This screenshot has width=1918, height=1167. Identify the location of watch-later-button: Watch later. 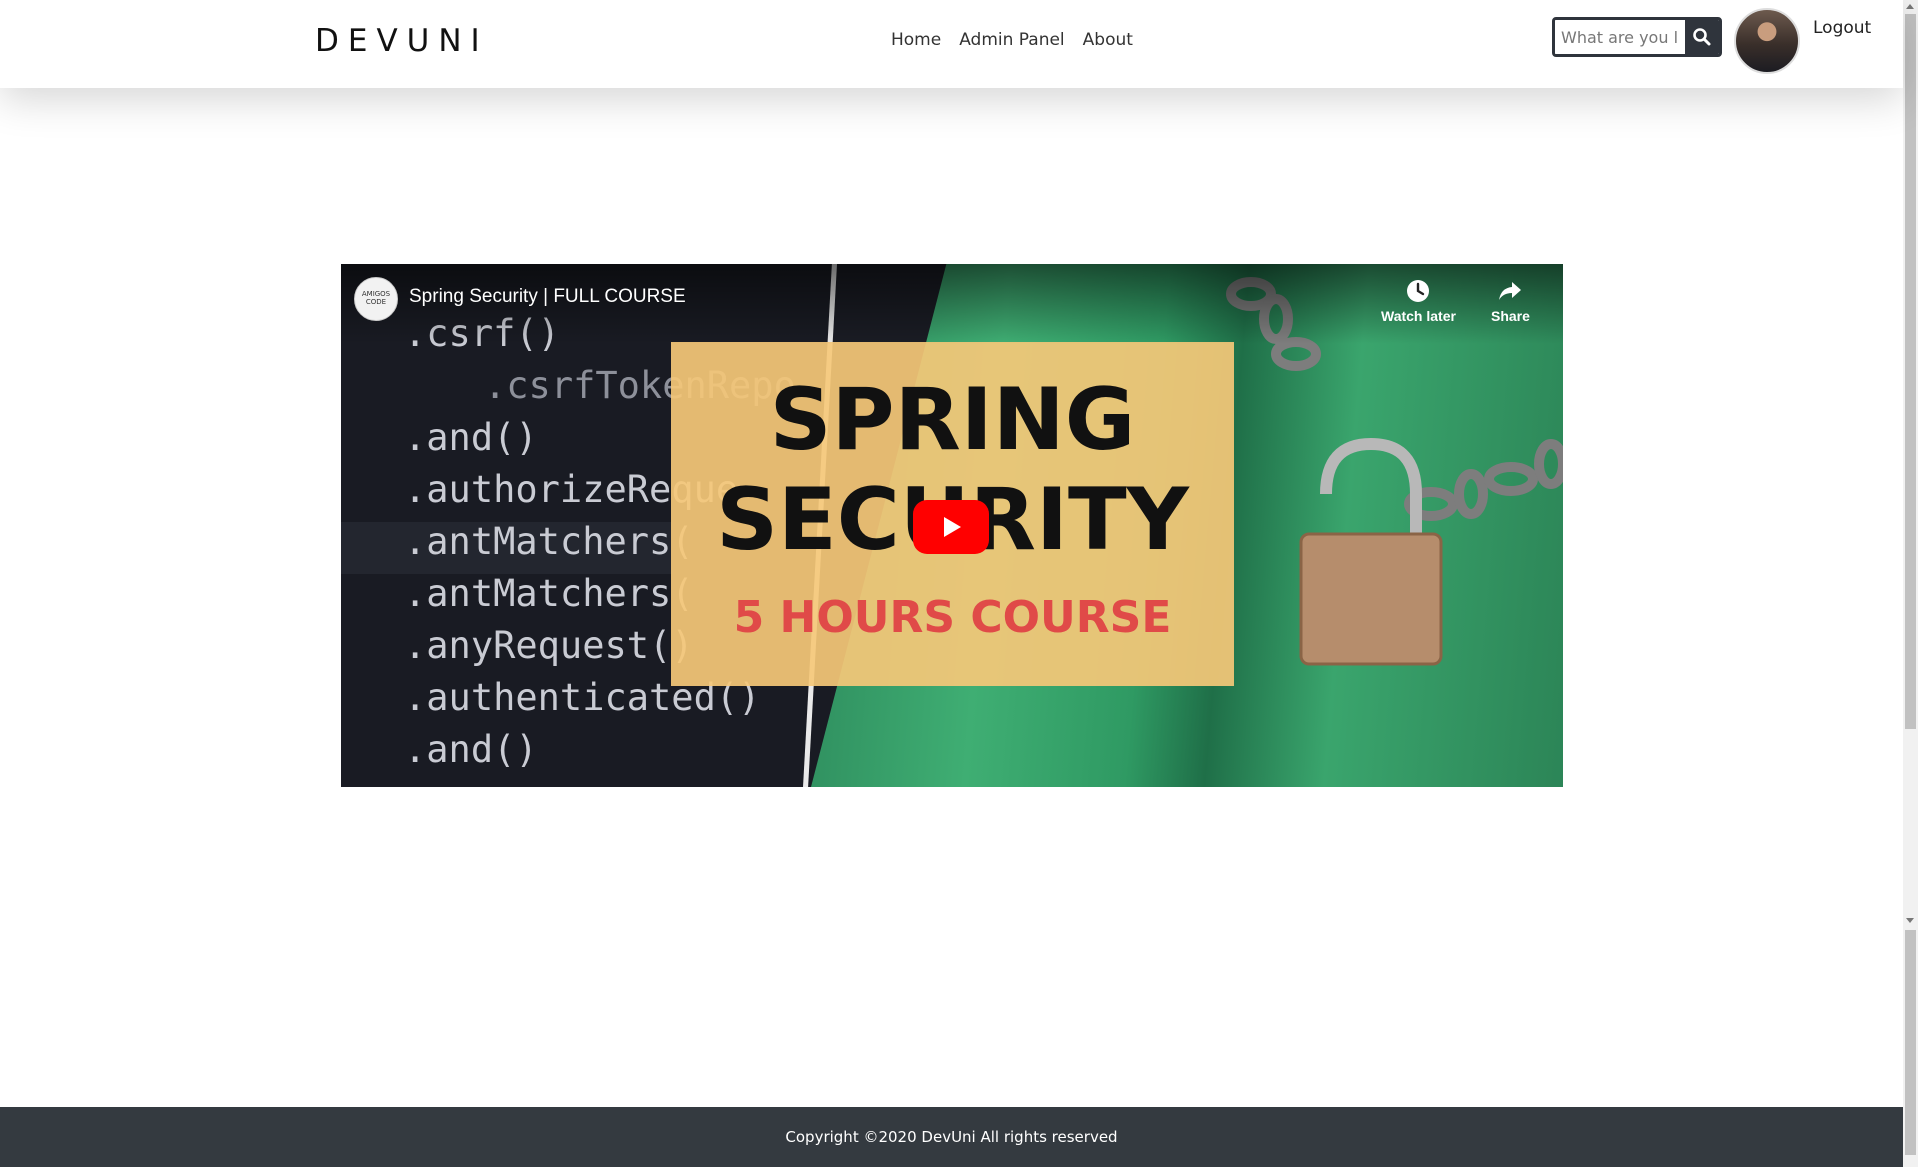
(1418, 301).